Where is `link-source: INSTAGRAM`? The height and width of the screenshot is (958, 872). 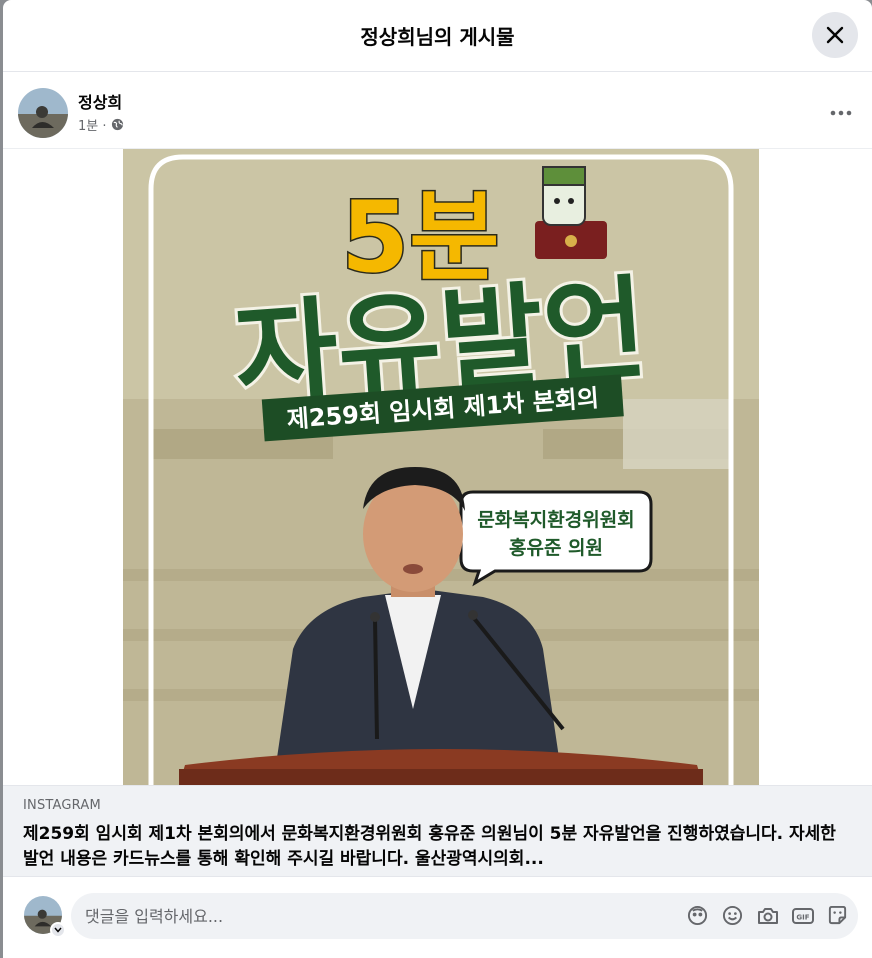
link-source: INSTAGRAM is located at coordinates (62, 805).